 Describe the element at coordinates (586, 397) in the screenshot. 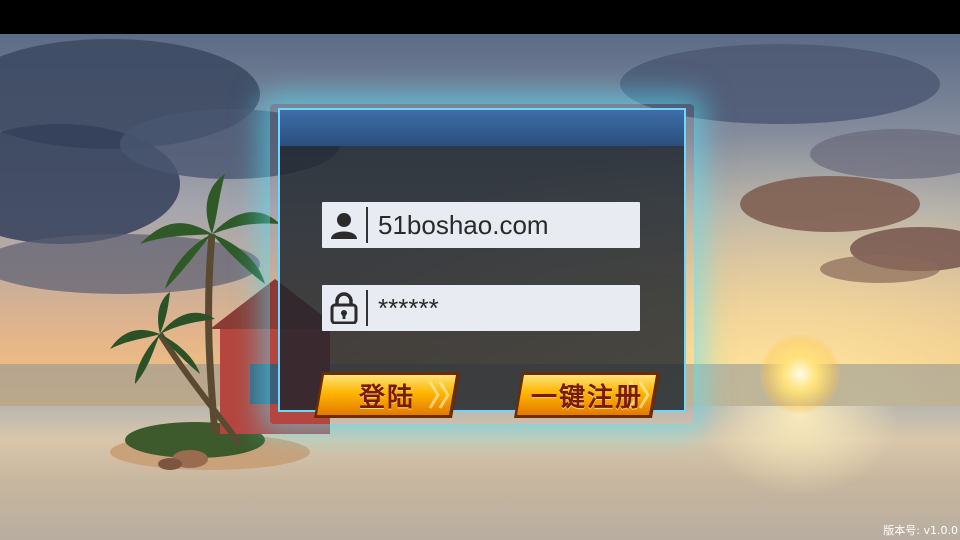

I see `register-button-label: 一键注册` at that location.